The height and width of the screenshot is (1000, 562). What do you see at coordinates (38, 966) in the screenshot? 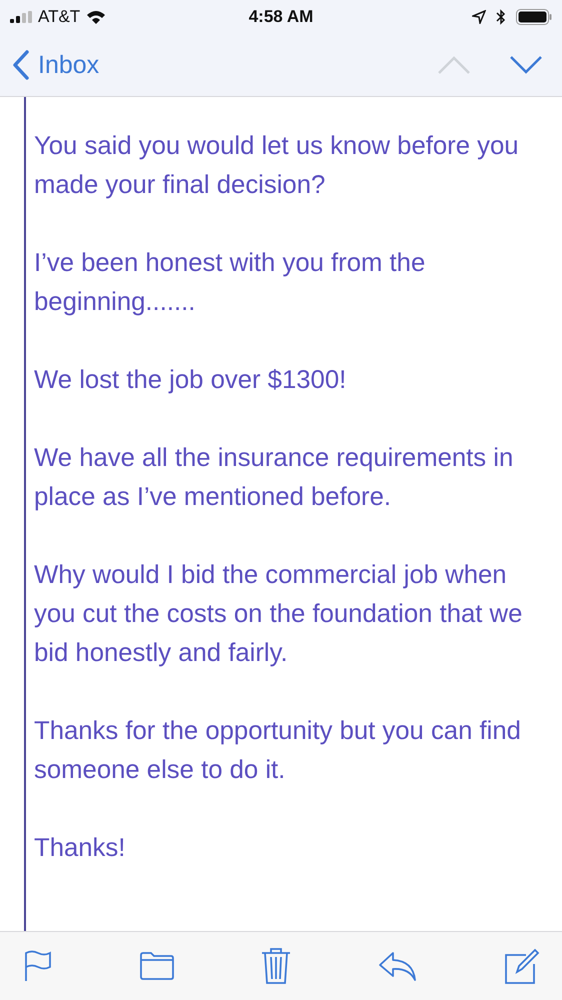
I see `flag-icon` at bounding box center [38, 966].